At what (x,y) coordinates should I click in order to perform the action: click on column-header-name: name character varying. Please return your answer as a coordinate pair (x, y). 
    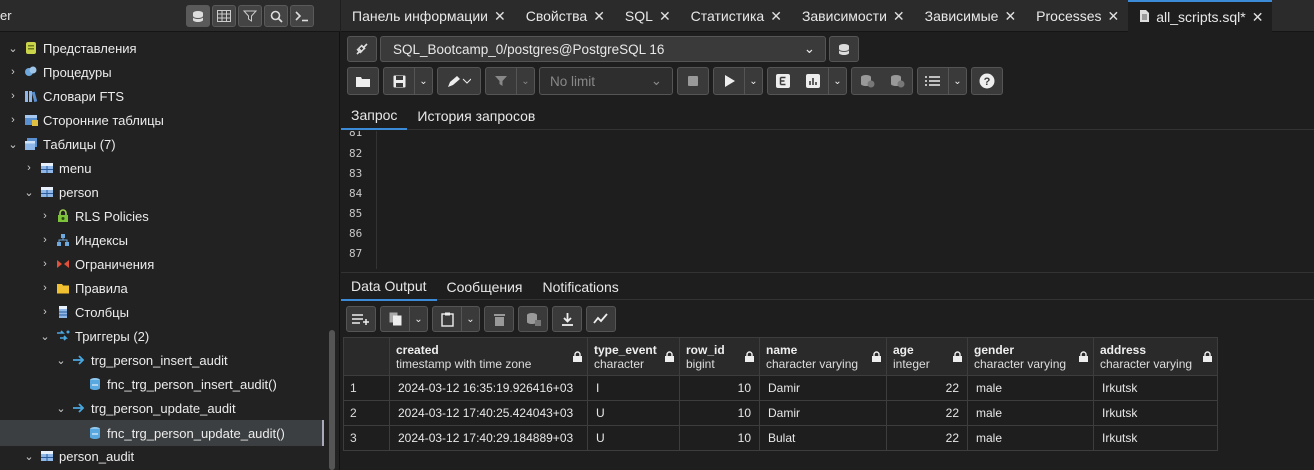
    Looking at the image, I should click on (823, 356).